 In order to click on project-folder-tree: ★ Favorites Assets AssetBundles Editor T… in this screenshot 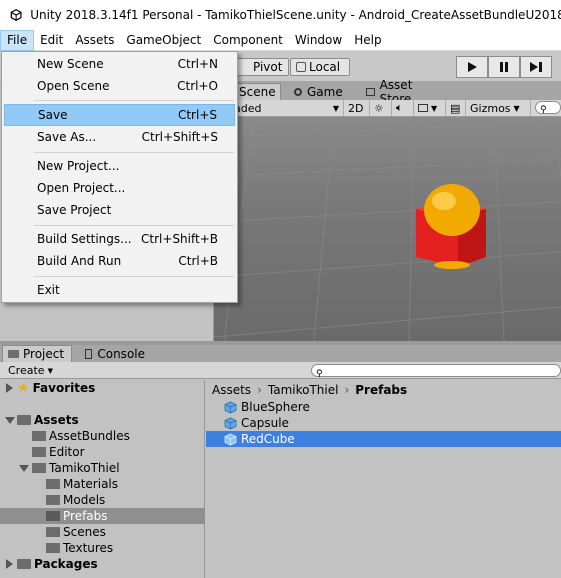, I will do `click(102, 479)`.